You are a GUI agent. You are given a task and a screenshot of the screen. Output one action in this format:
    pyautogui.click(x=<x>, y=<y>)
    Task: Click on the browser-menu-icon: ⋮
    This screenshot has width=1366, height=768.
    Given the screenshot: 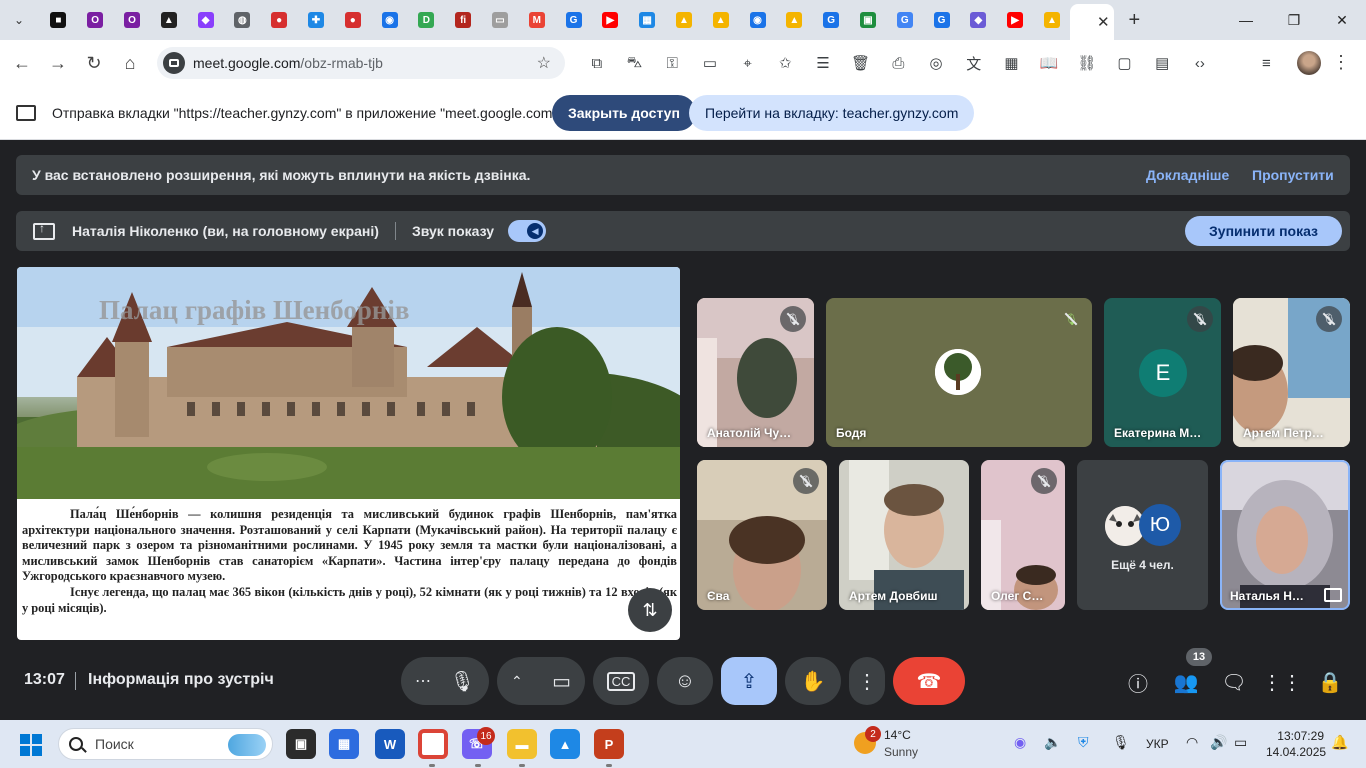 What is the action you would take?
    pyautogui.click(x=1341, y=62)
    